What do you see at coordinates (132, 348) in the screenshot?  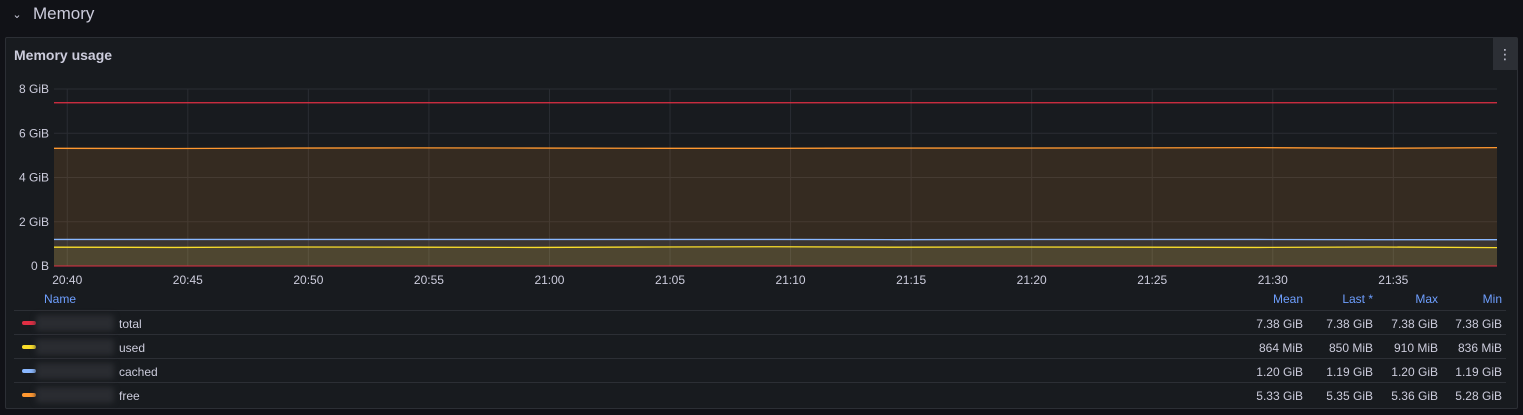 I see `legend-series-name: used` at bounding box center [132, 348].